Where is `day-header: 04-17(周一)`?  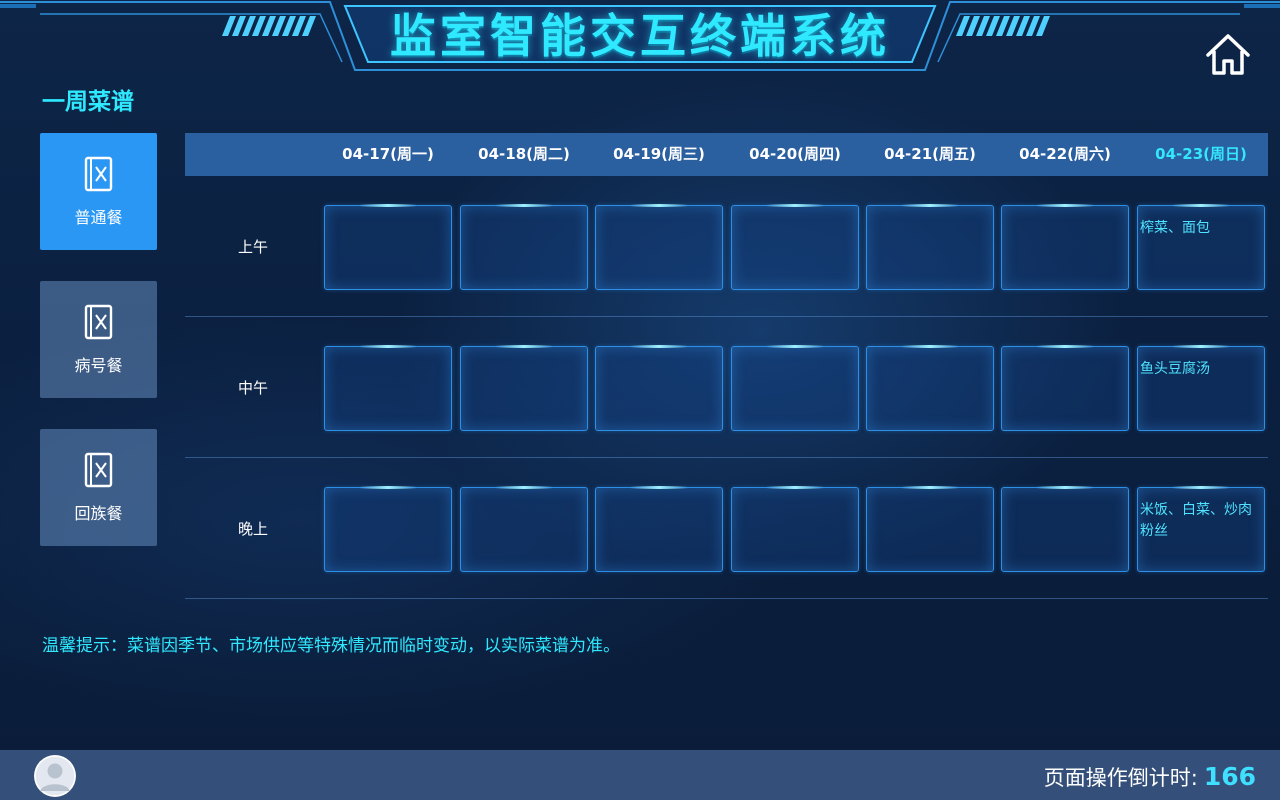
day-header: 04-17(周一) is located at coordinates (388, 154).